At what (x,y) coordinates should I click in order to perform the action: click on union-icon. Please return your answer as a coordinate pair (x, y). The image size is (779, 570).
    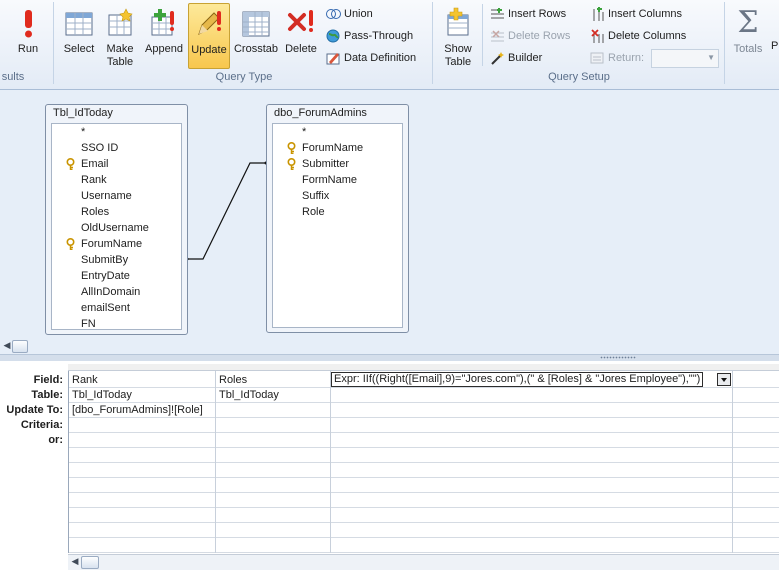
    Looking at the image, I should click on (333, 14).